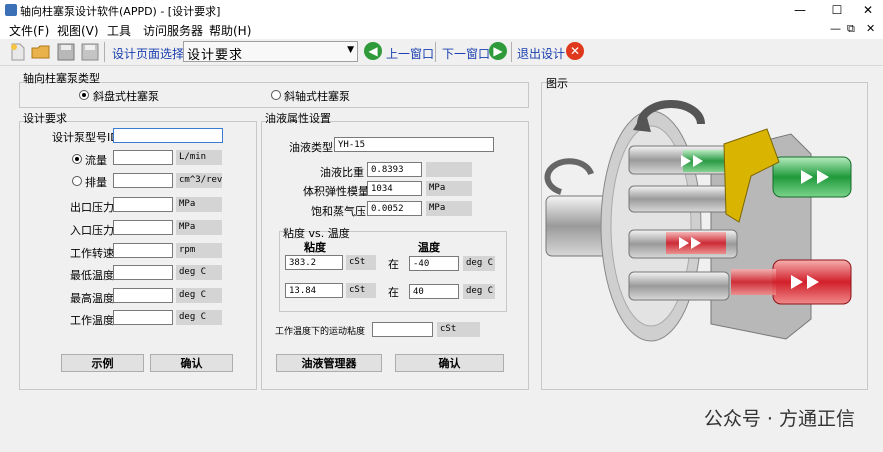 The height and width of the screenshot is (452, 883). Describe the element at coordinates (314, 262) in the screenshot. I see `viscosity-input-1: 383.2` at that location.